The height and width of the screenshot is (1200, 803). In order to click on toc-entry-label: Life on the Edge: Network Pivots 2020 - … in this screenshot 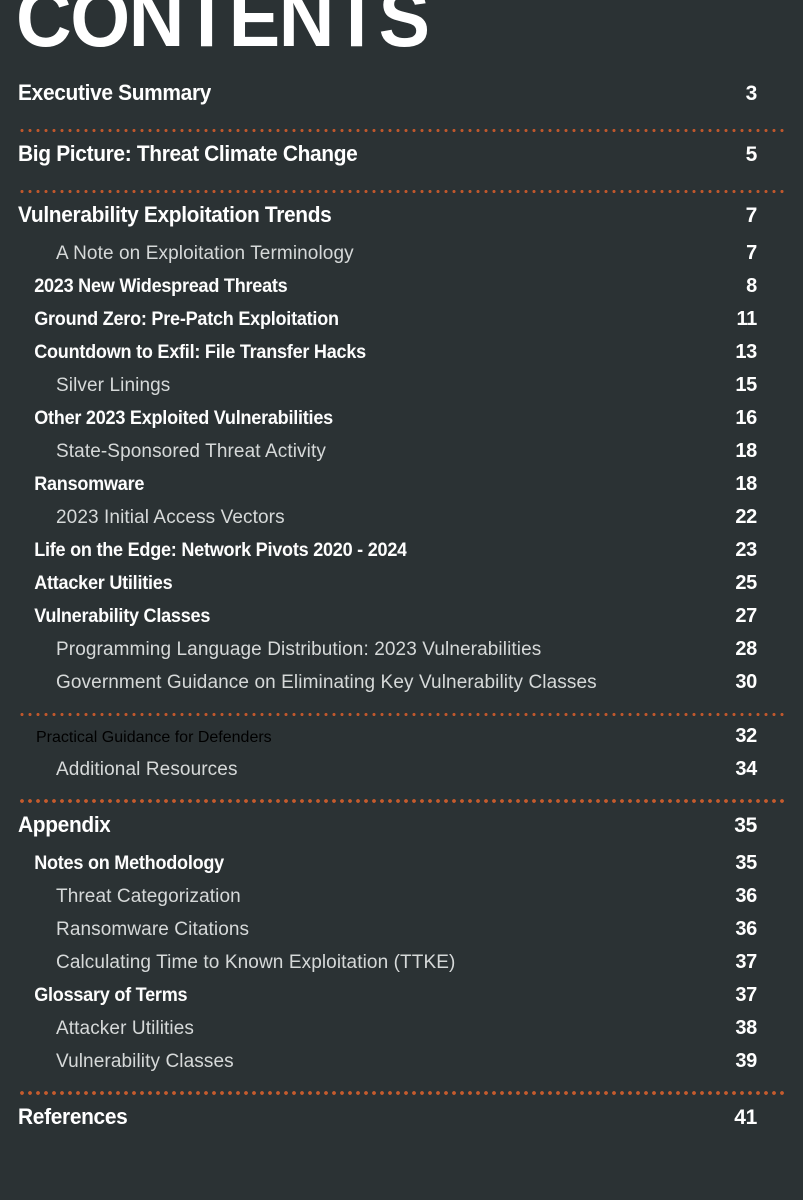, I will do `click(220, 550)`.